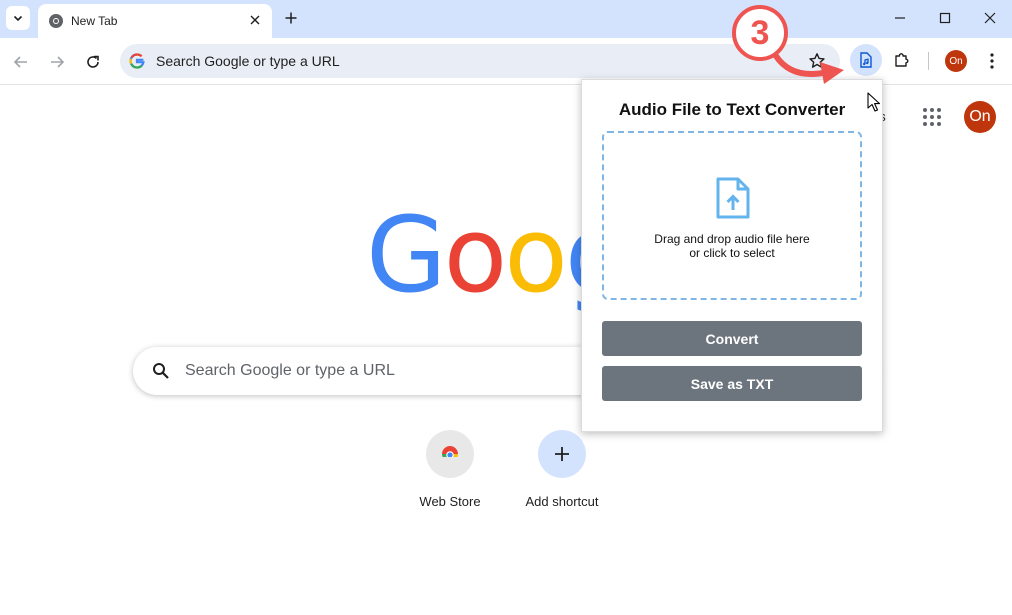  Describe the element at coordinates (808, 68) in the screenshot. I see `curved-arrow-icon` at that location.